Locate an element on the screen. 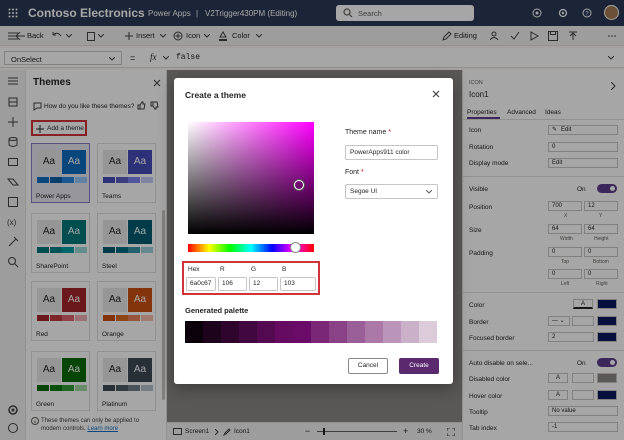 This screenshot has height=440, width=624. color-values-group: Hex R G B 6a0c67 106 12 103 is located at coordinates (251, 278).